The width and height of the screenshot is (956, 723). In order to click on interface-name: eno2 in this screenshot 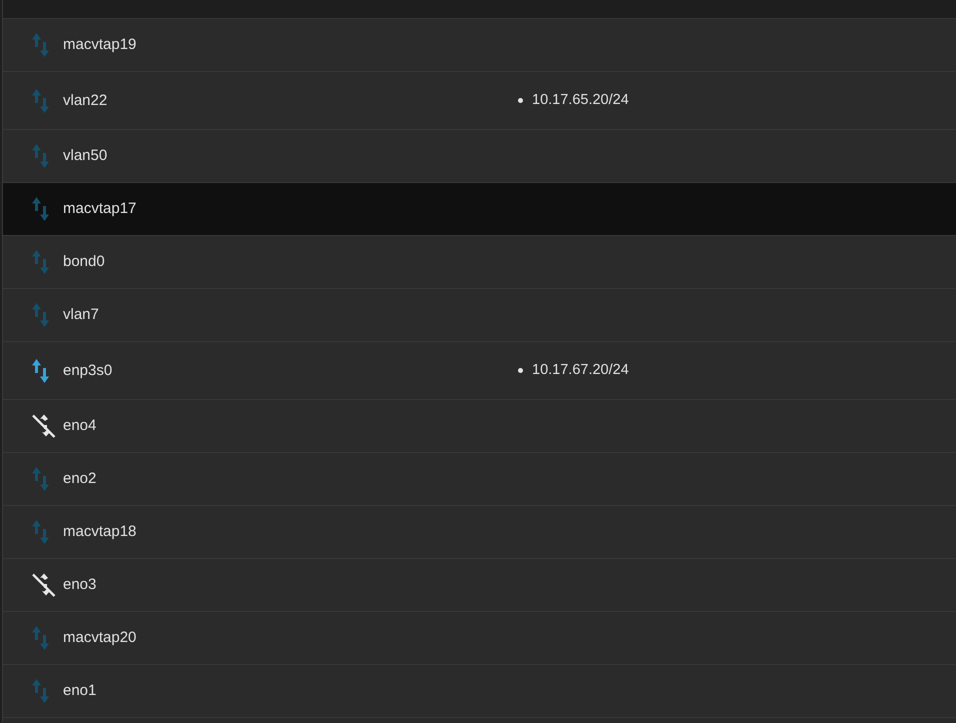, I will do `click(79, 479)`.